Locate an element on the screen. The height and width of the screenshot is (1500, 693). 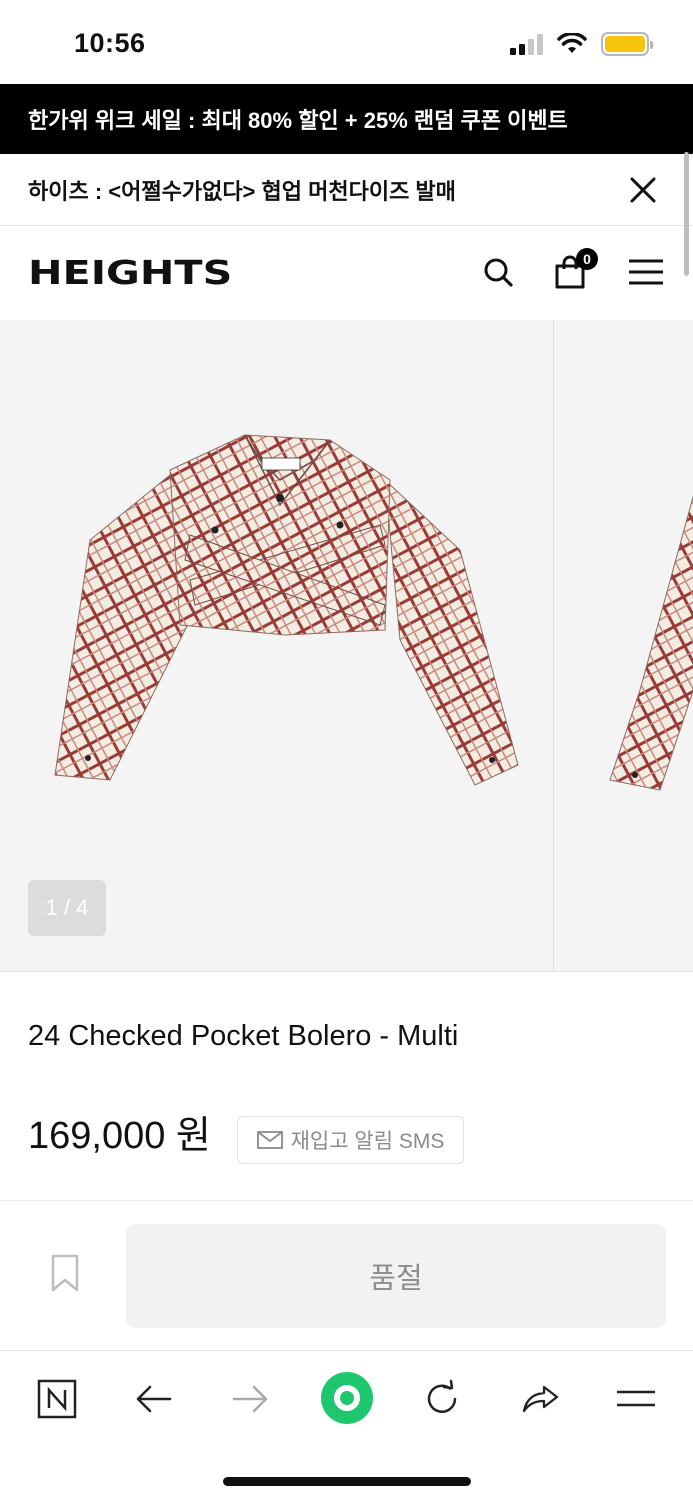
close-icon is located at coordinates (643, 190).